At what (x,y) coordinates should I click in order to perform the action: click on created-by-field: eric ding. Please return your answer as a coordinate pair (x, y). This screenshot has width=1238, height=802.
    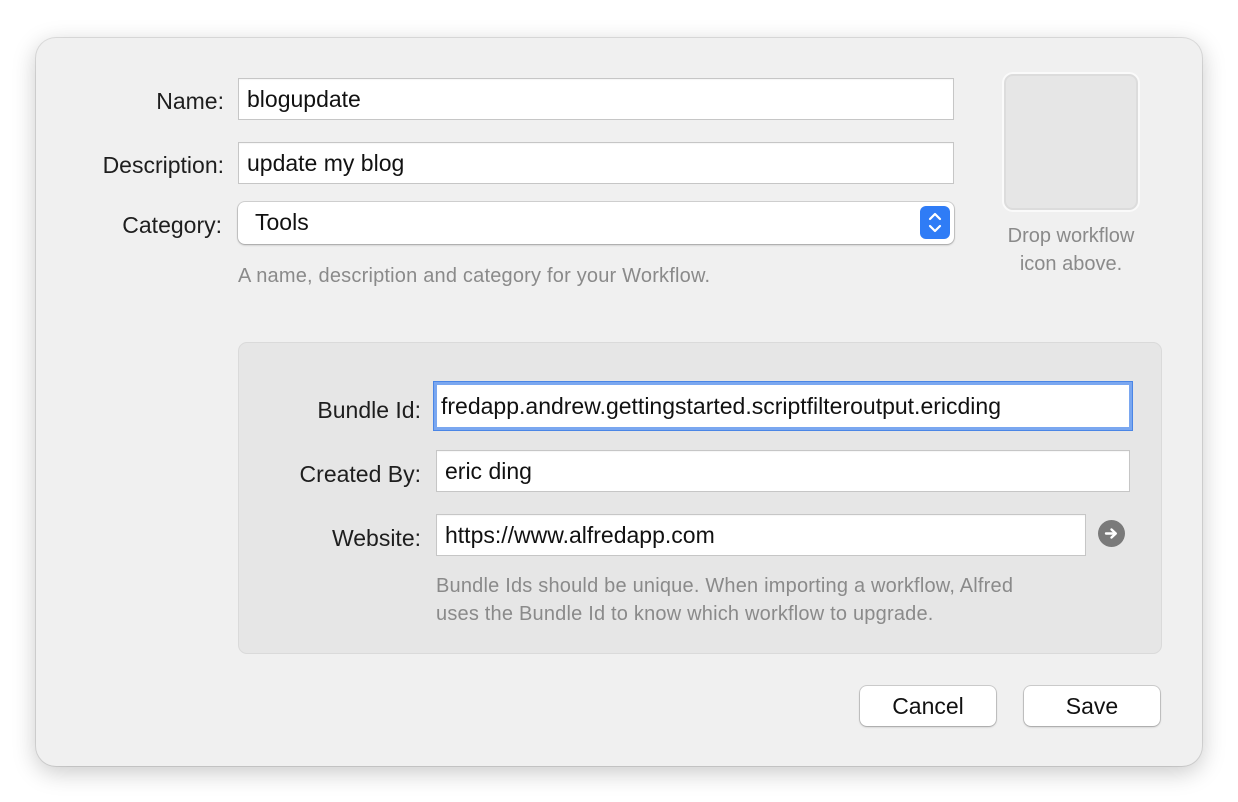
    Looking at the image, I should click on (783, 471).